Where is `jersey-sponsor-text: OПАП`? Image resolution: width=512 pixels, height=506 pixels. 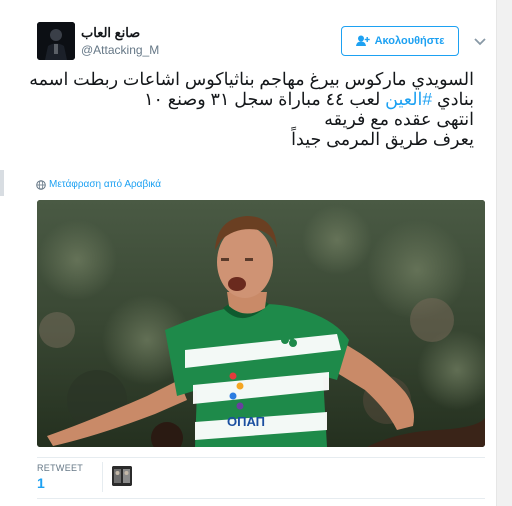 jersey-sponsor-text: OПАП is located at coordinates (246, 421).